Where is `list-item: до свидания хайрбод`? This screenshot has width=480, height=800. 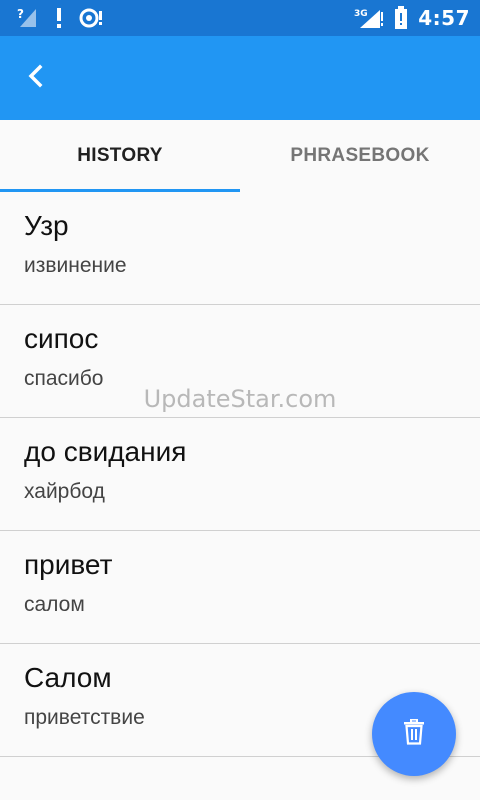 list-item: до свидания хайрбод is located at coordinates (240, 474).